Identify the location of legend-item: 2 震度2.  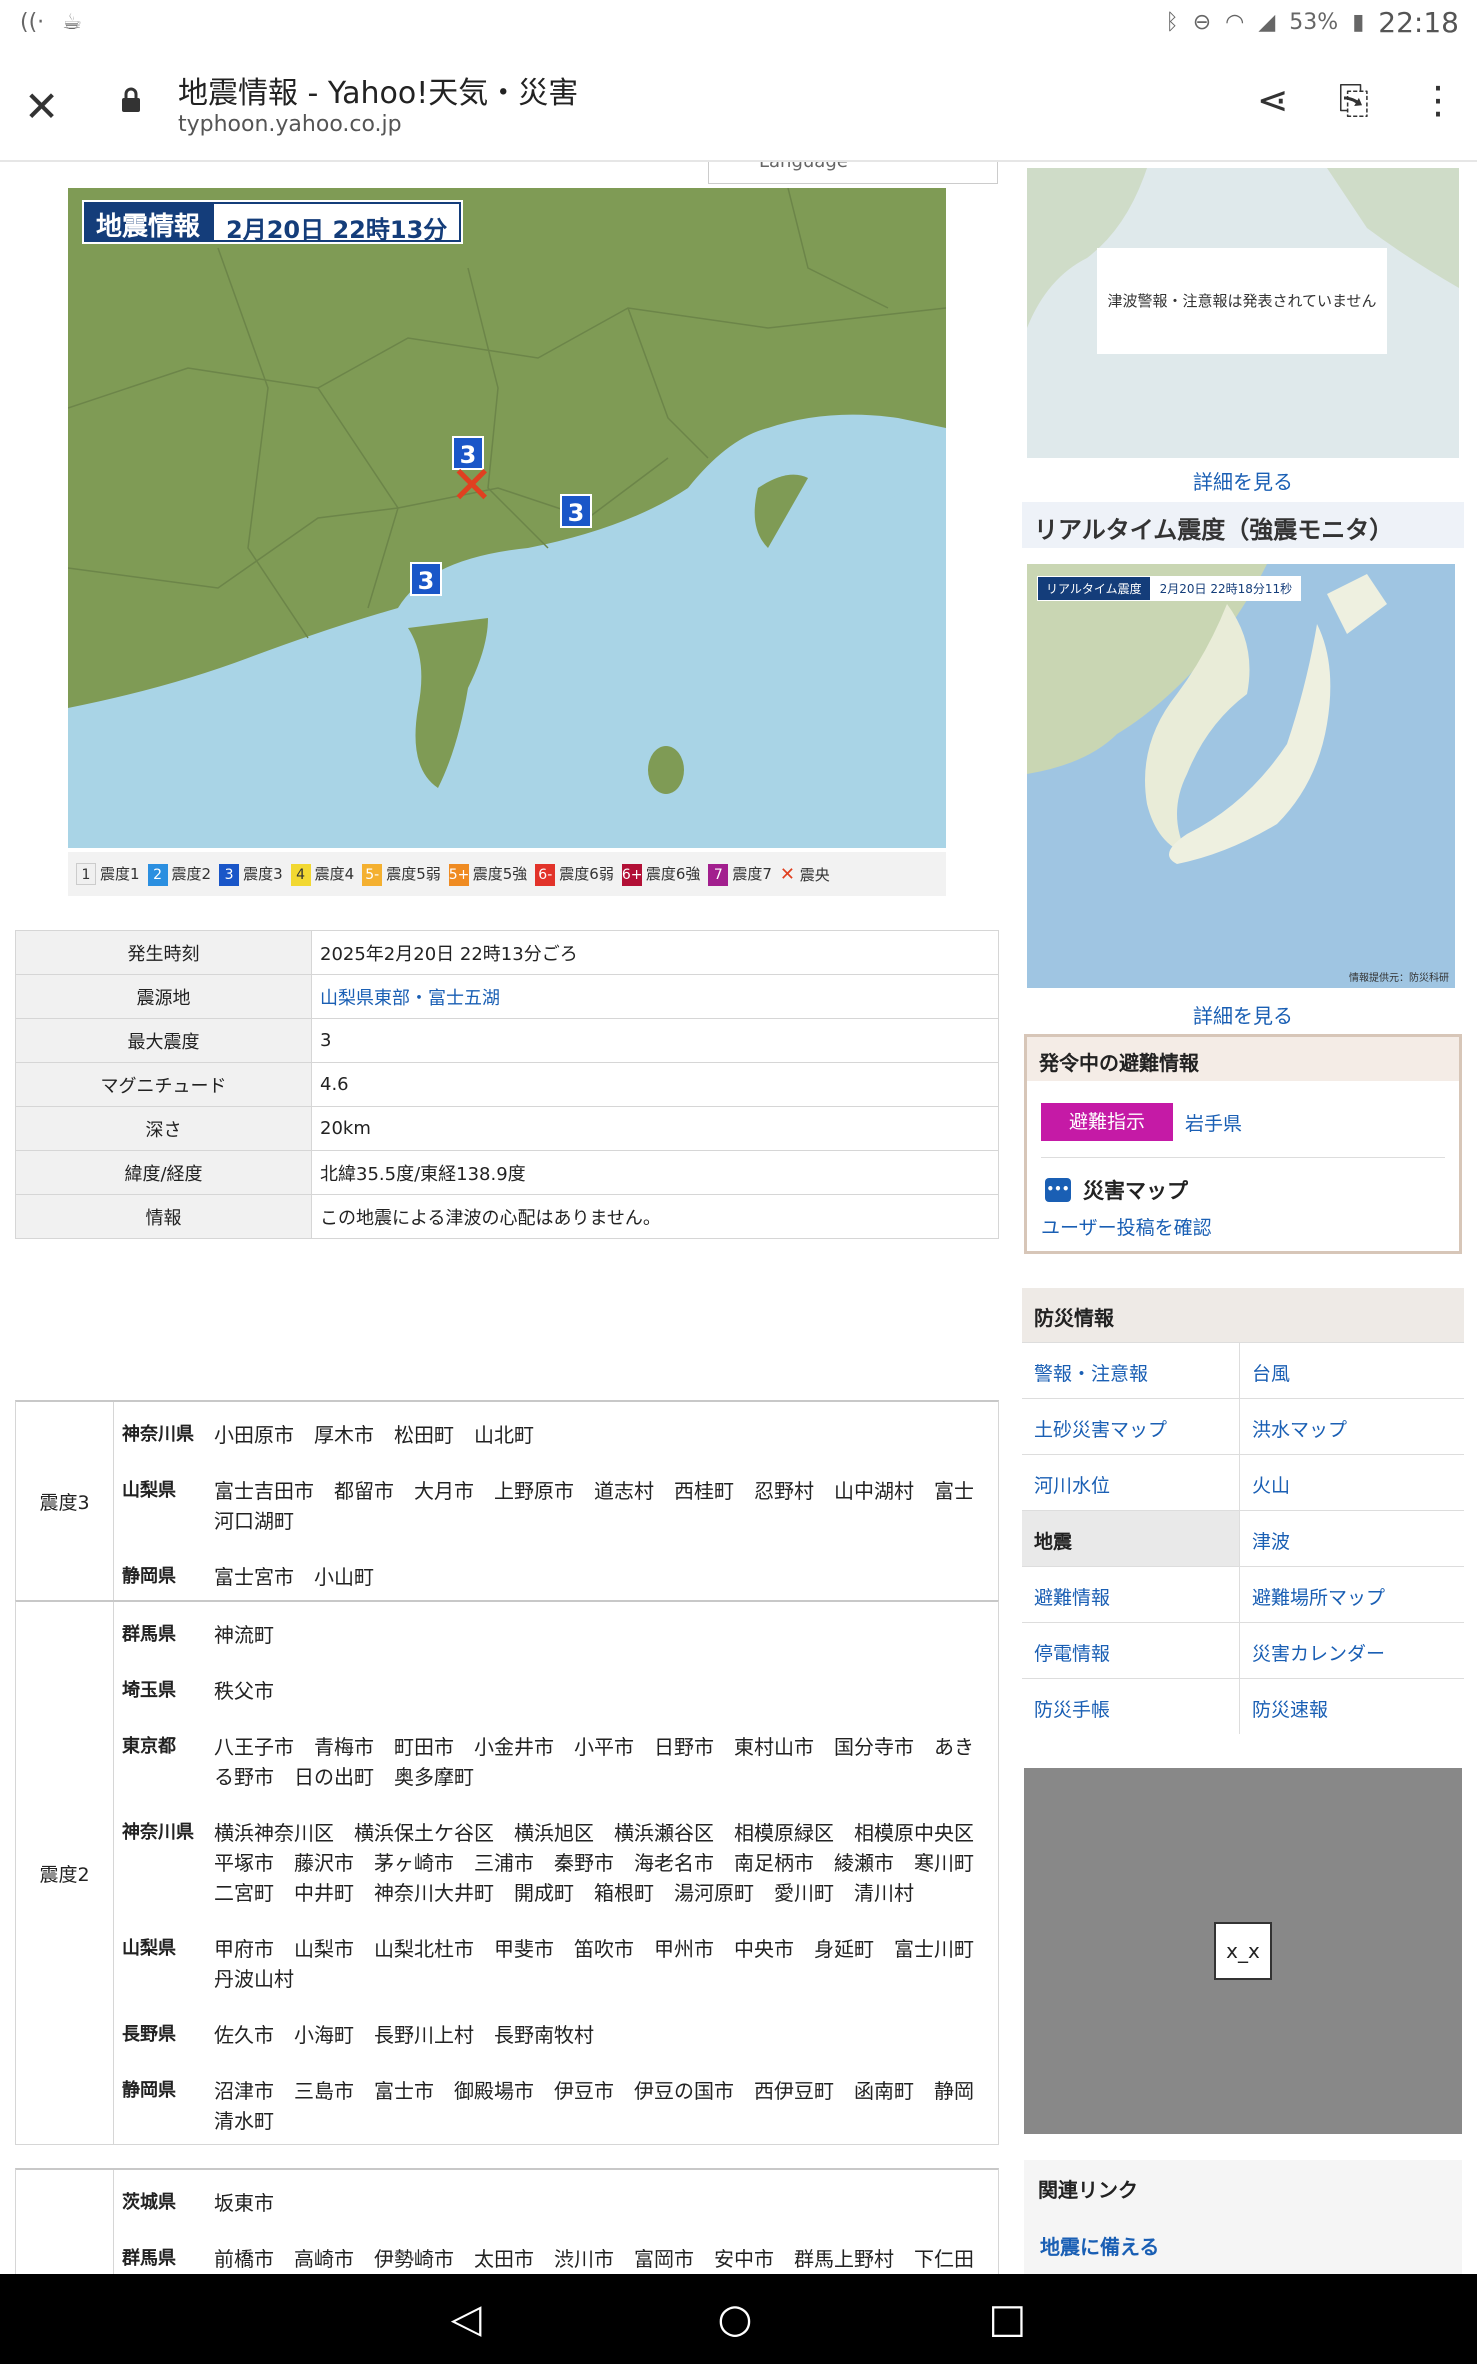
(179, 874).